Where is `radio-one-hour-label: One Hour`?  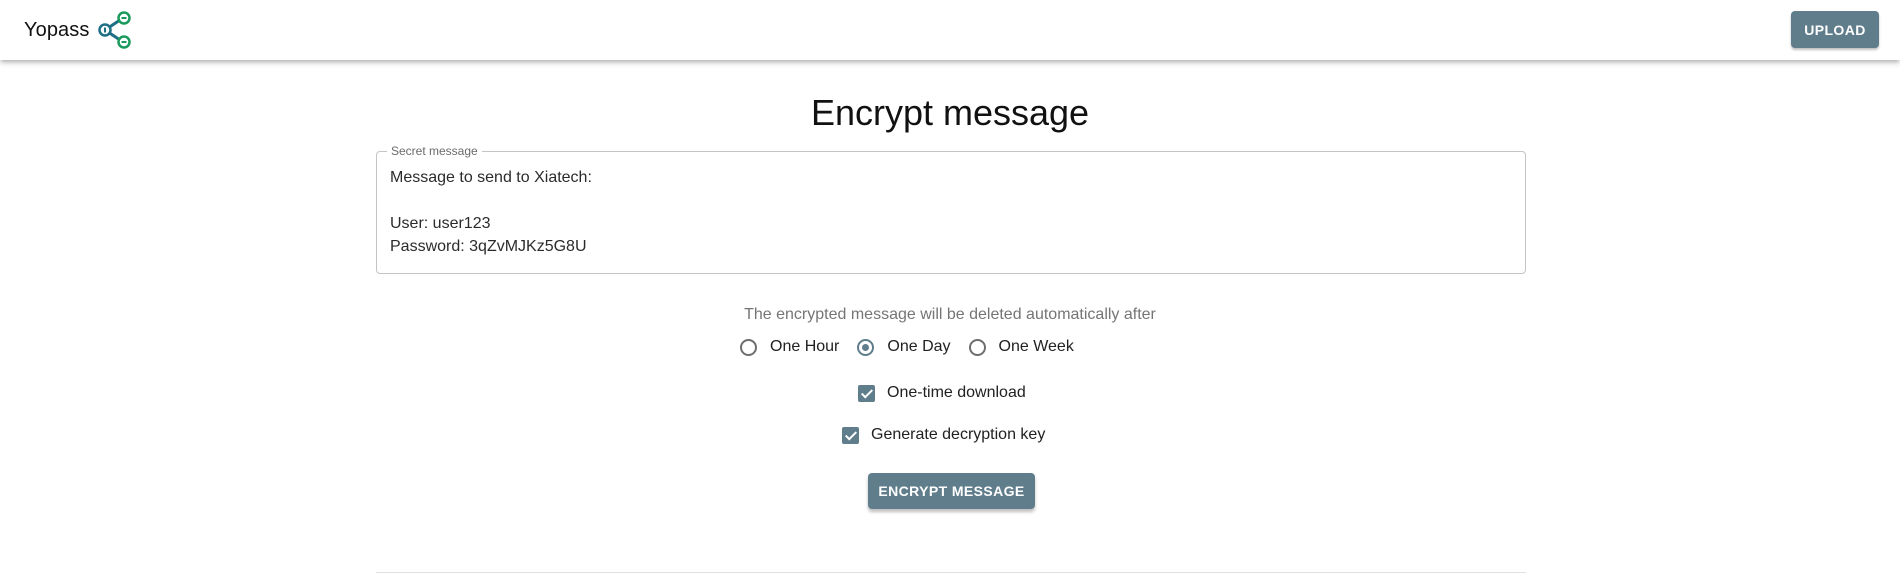 radio-one-hour-label: One Hour is located at coordinates (805, 346).